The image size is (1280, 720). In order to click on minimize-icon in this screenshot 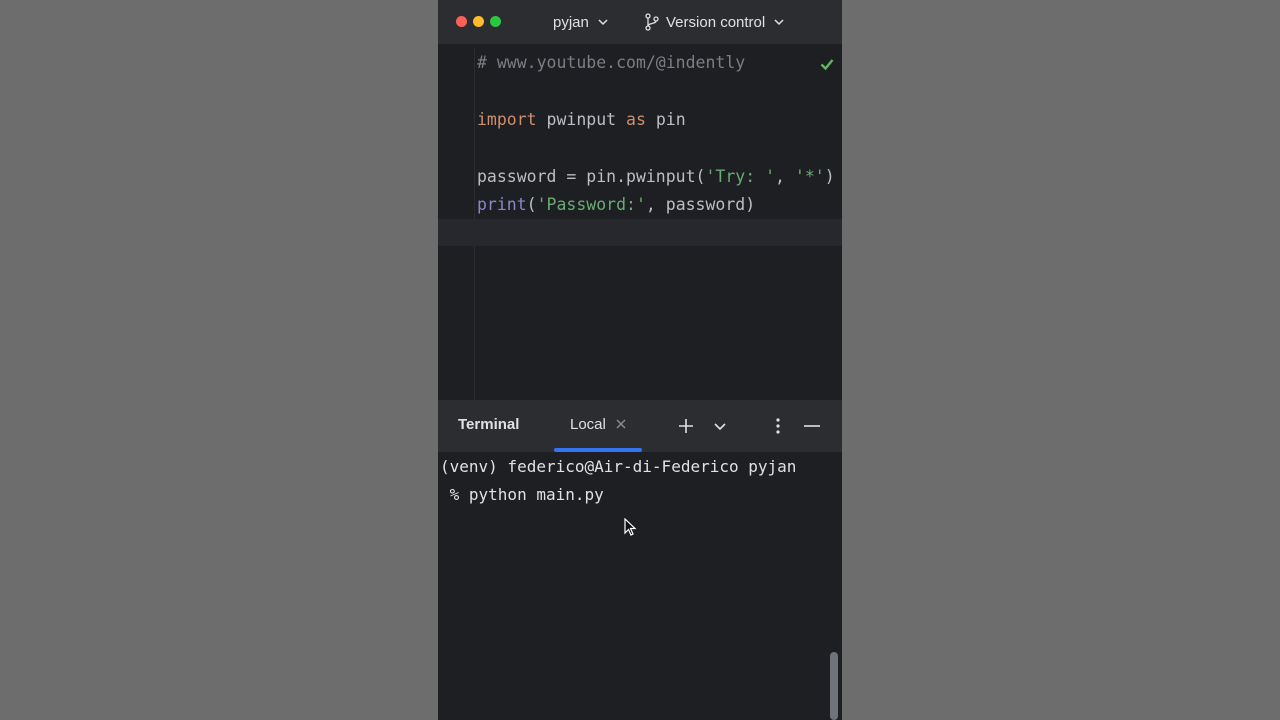, I will do `click(812, 426)`.